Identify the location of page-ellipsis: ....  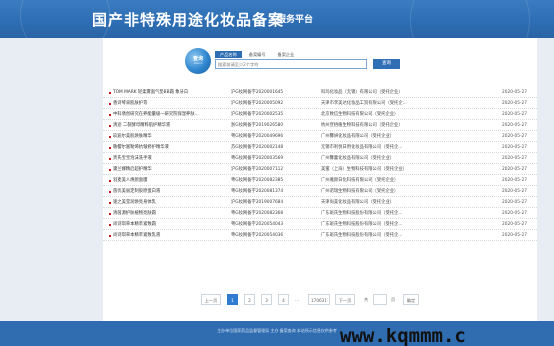
(297, 299).